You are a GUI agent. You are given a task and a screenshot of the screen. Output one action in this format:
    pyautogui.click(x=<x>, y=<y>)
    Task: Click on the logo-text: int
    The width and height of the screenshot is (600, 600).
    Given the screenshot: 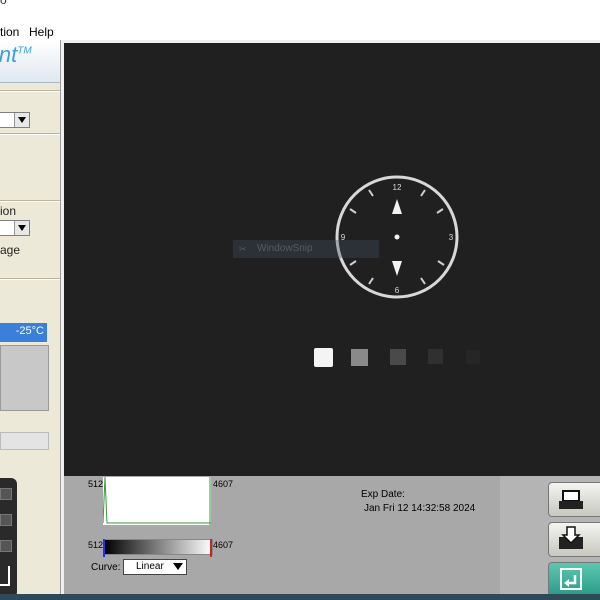 What is the action you would take?
    pyautogui.click(x=9, y=54)
    